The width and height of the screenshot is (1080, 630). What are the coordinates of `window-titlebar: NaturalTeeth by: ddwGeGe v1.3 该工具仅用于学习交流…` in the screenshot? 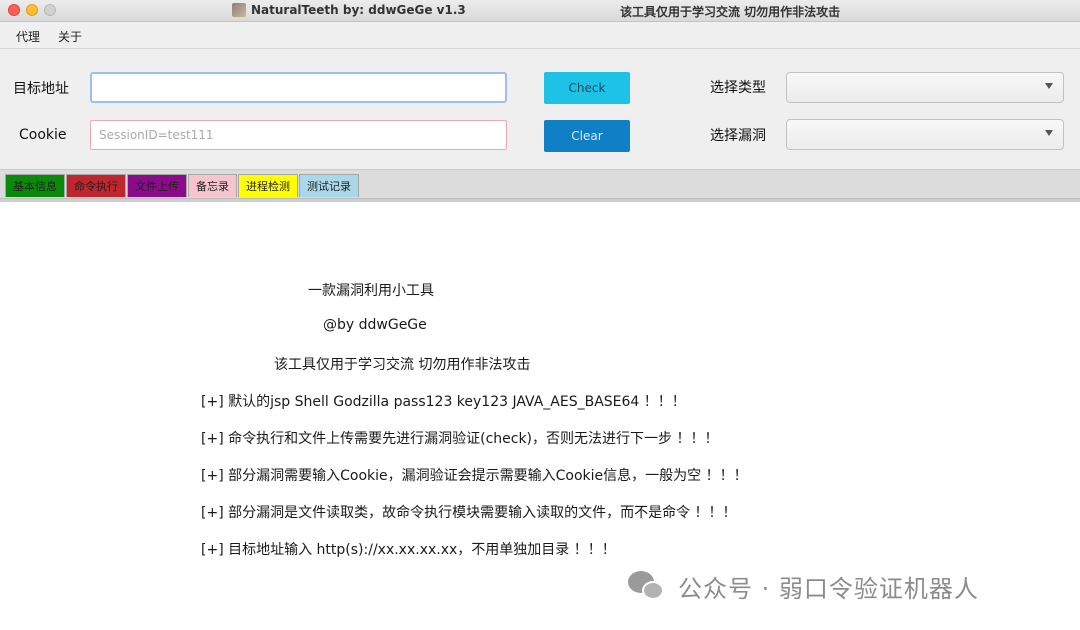 It's located at (540, 11).